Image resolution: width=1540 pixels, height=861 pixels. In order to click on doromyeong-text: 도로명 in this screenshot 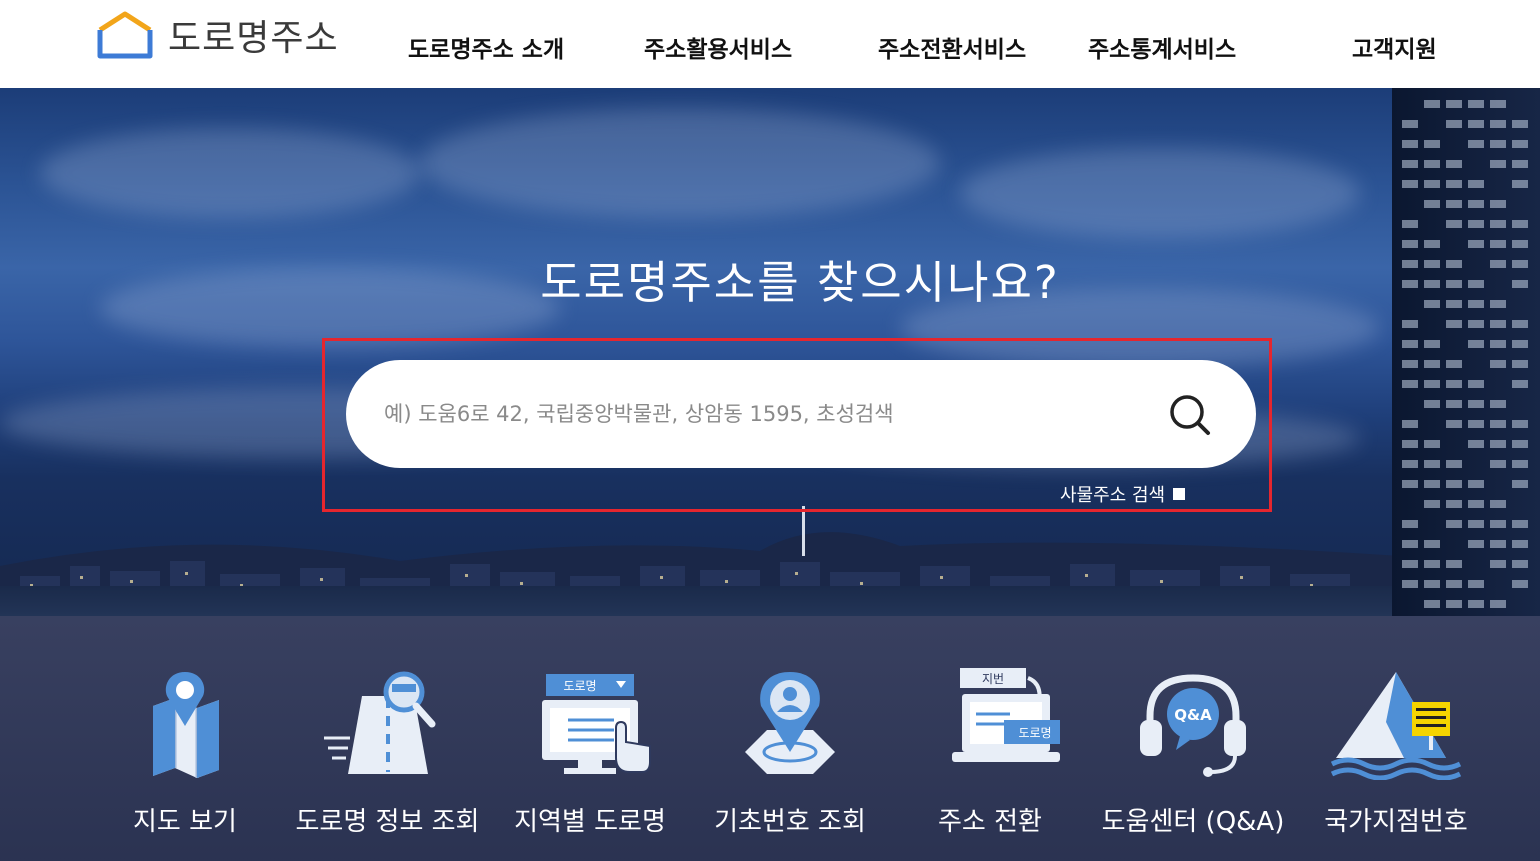, I will do `click(1034, 733)`.